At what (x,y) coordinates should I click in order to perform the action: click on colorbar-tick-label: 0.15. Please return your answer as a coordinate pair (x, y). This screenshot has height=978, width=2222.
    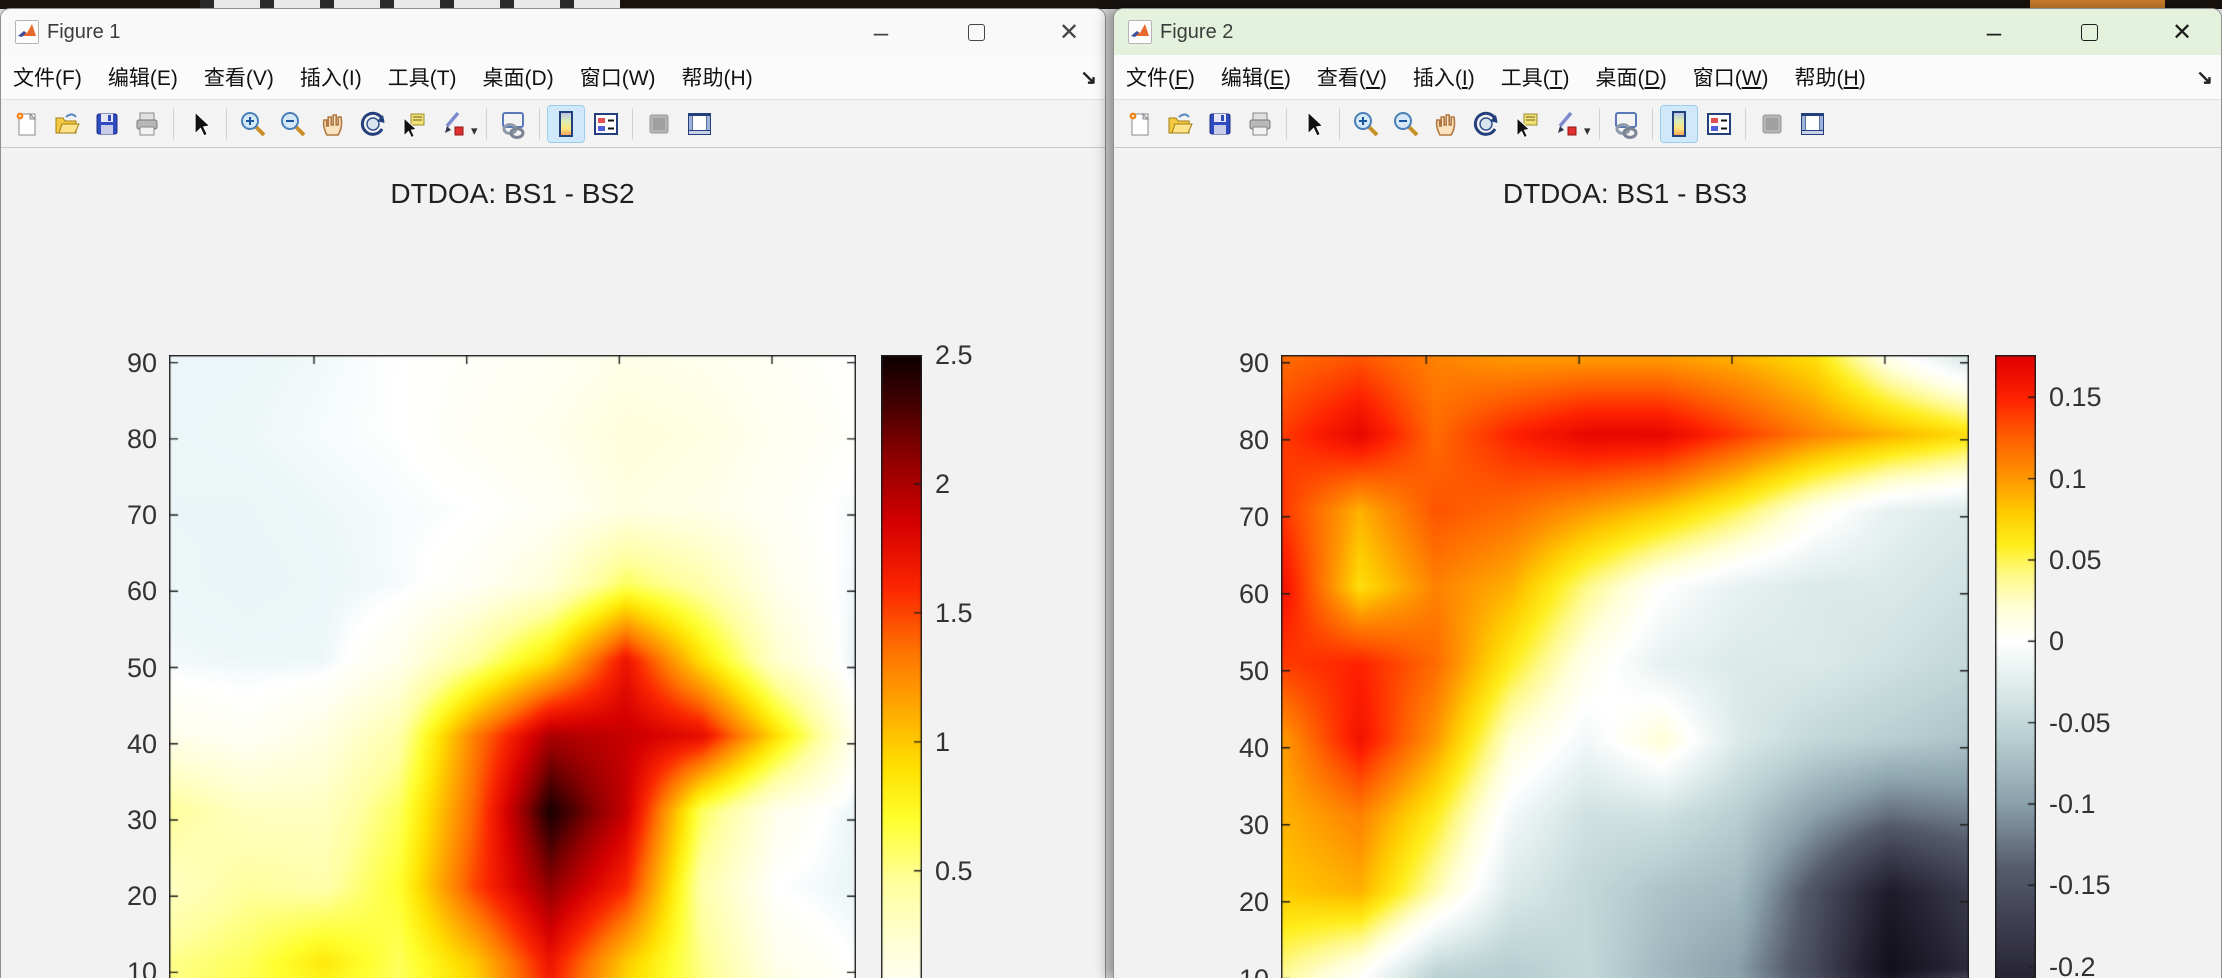
    Looking at the image, I should click on (2075, 397).